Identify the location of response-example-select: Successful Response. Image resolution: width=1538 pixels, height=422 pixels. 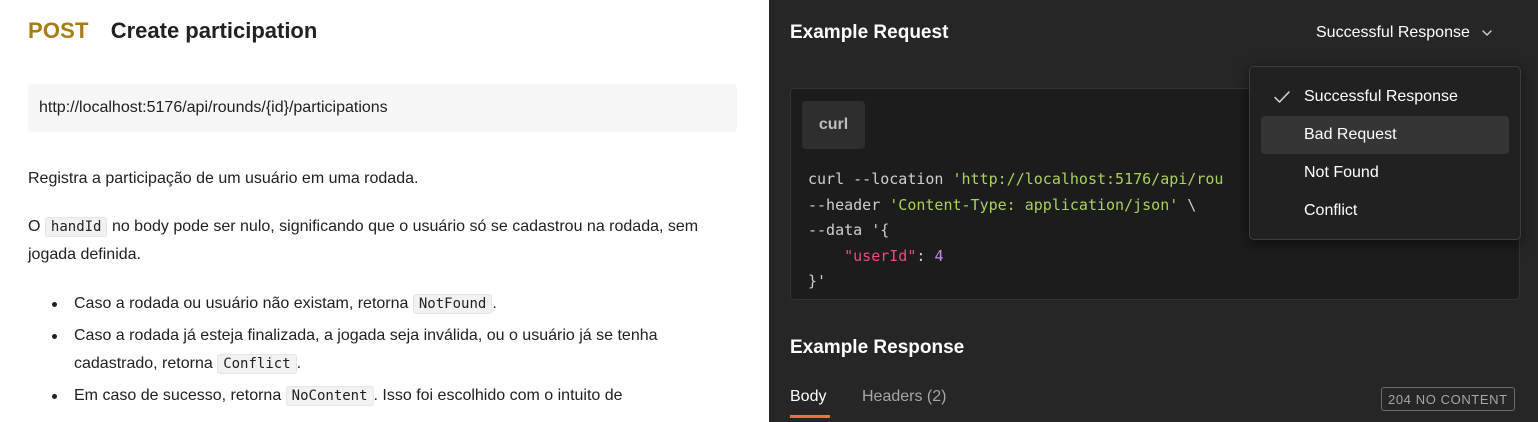
(1405, 33).